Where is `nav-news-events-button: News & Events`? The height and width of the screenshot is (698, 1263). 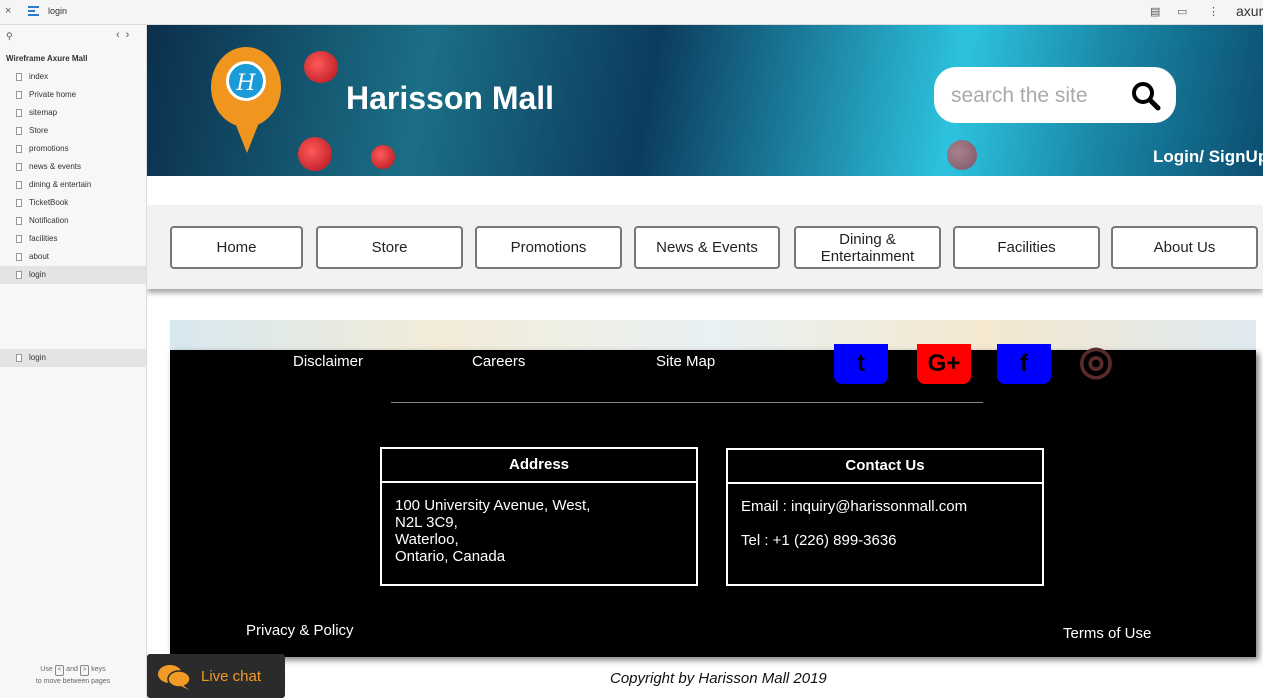 nav-news-events-button: News & Events is located at coordinates (707, 247).